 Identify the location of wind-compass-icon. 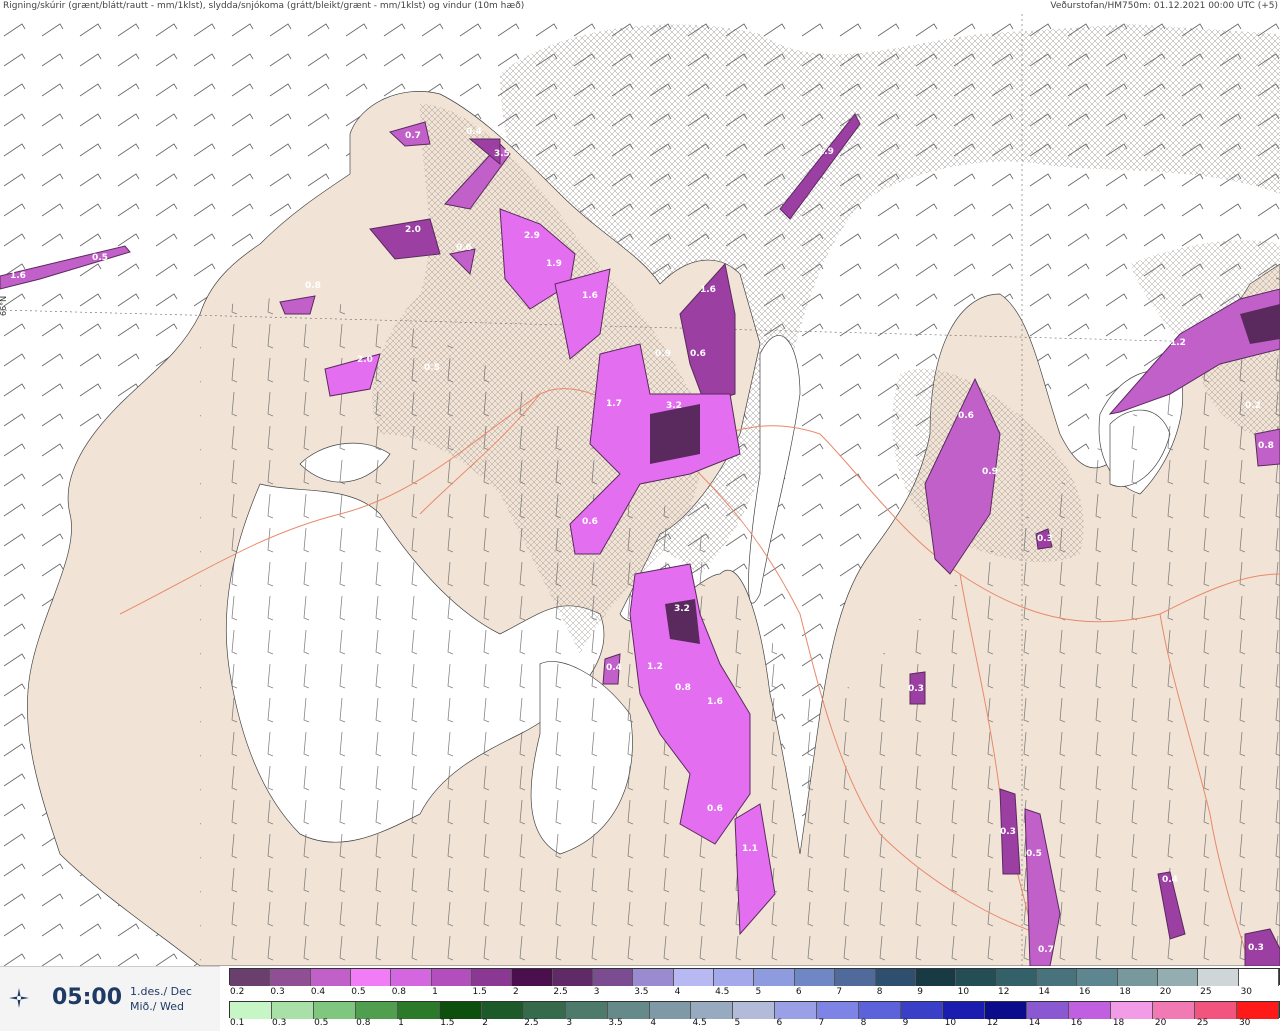
(19, 998).